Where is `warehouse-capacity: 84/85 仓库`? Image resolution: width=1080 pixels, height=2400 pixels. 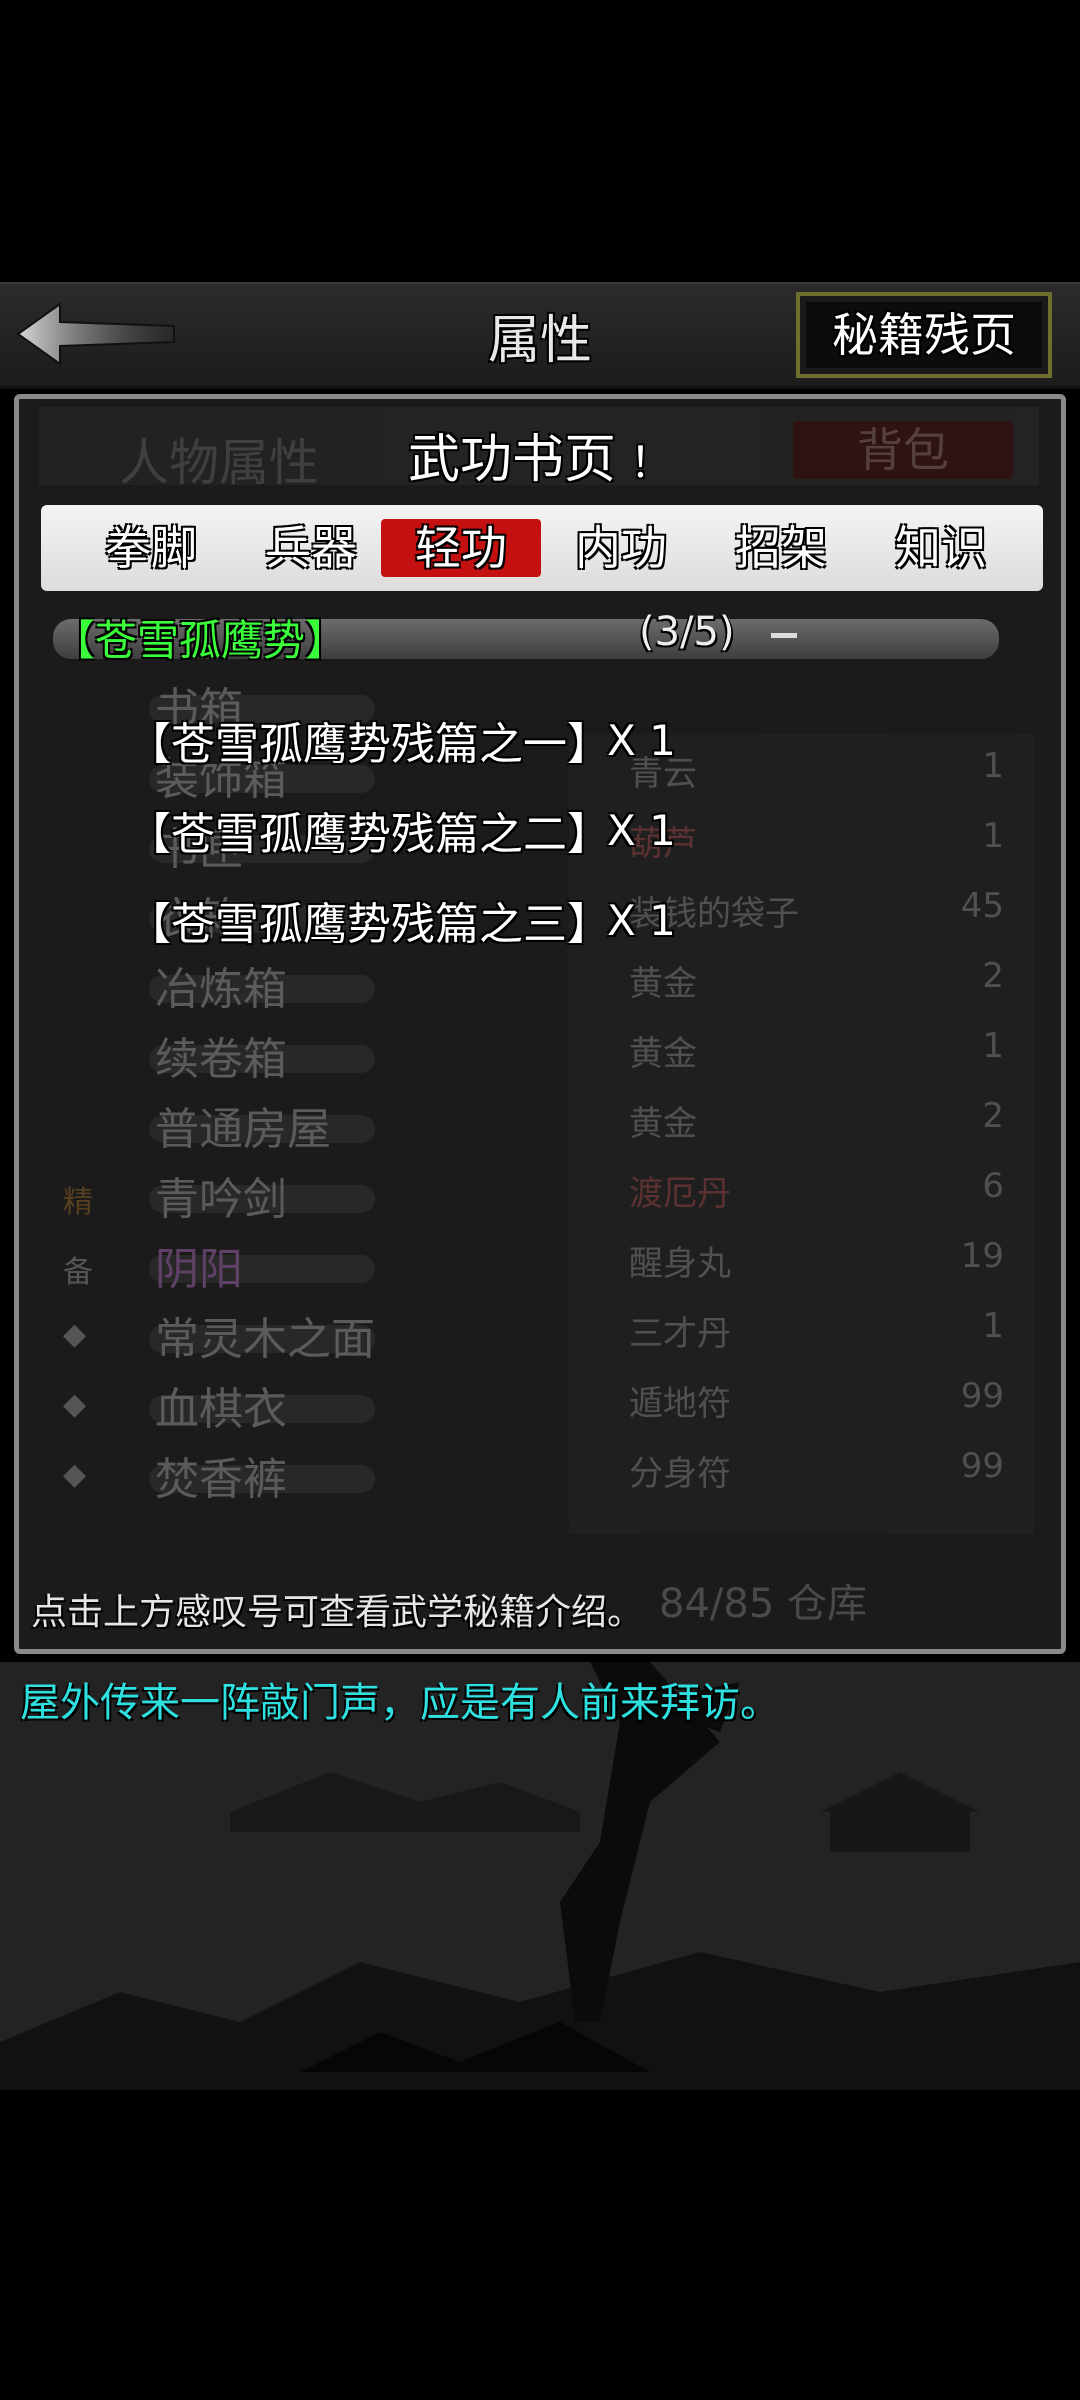
warehouse-capacity: 84/85 仓库 is located at coordinates (763, 1604).